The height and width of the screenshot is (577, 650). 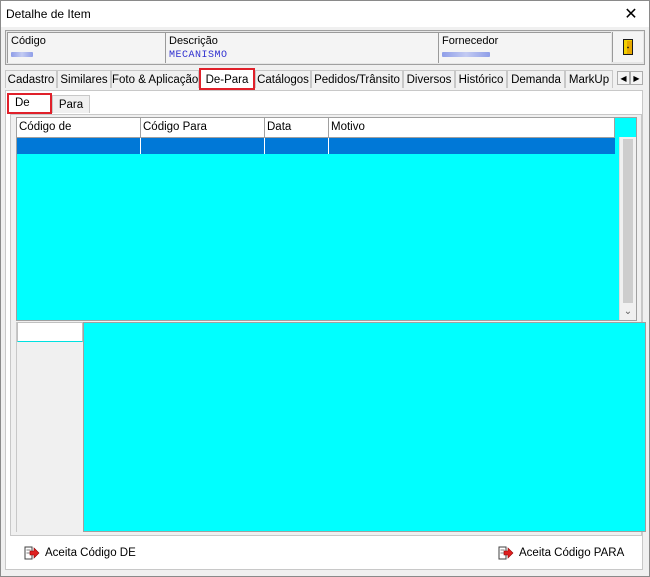 I want to click on fornecedor-label: Fornecedor, so click(x=470, y=41).